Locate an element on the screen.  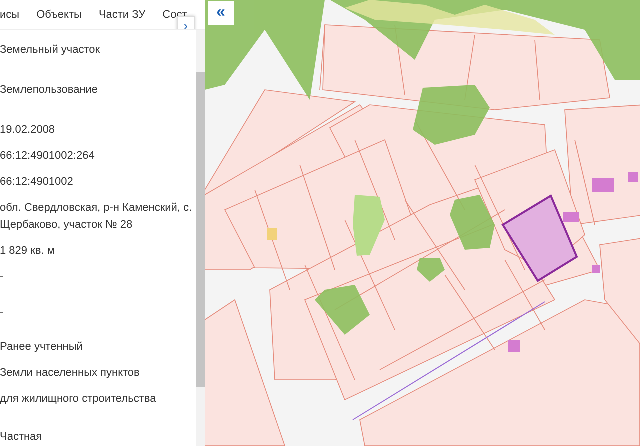
tab: Объекты is located at coordinates (59, 14).